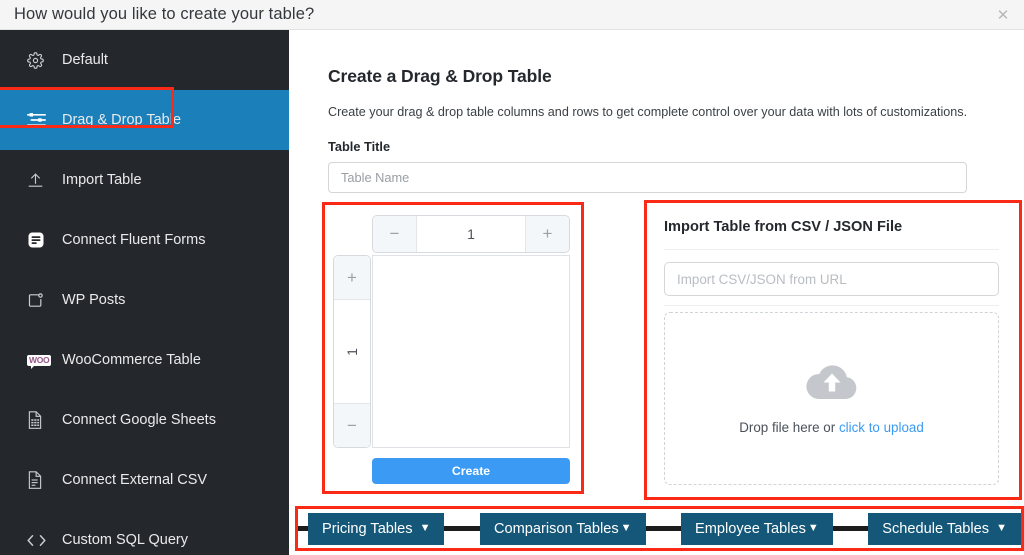 The image size is (1024, 555). What do you see at coordinates (144, 180) in the screenshot?
I see `sidebar-item-import-table: Import Table` at bounding box center [144, 180].